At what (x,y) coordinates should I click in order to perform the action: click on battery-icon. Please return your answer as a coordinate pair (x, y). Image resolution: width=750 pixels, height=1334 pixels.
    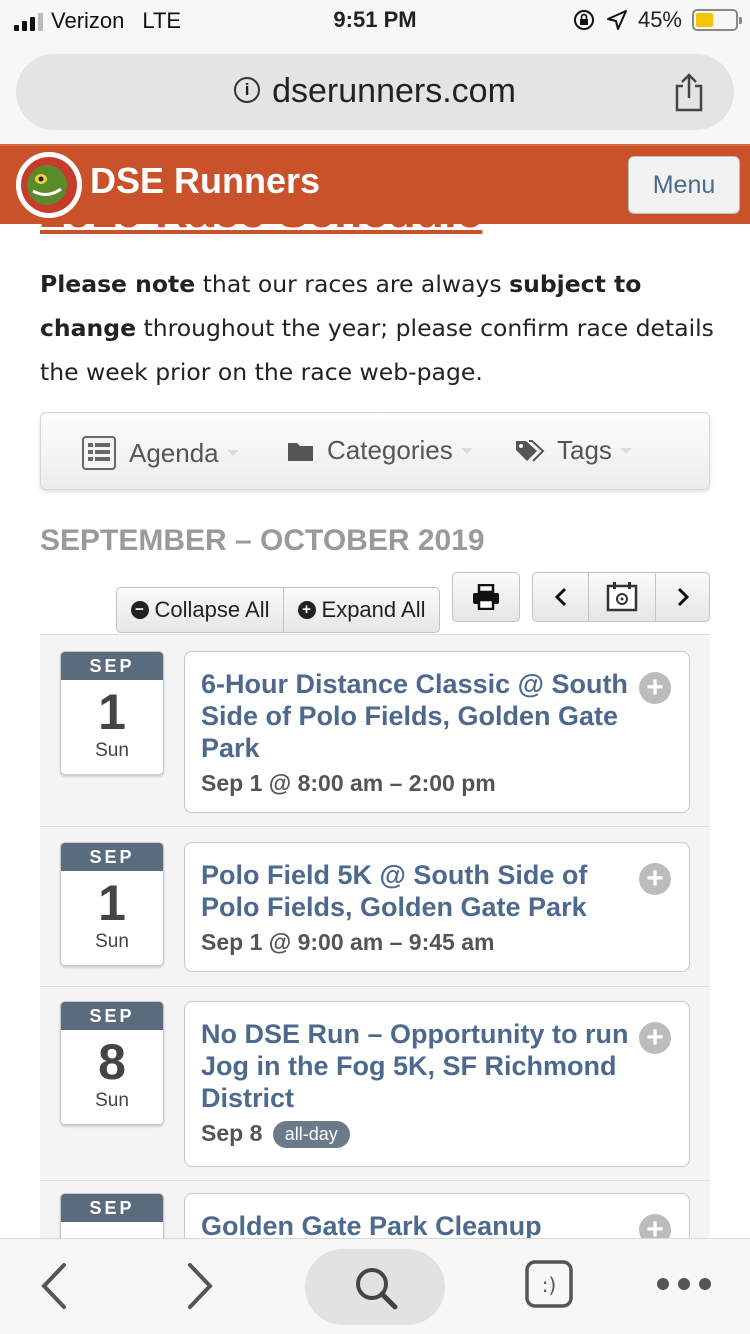
    Looking at the image, I should click on (717, 20).